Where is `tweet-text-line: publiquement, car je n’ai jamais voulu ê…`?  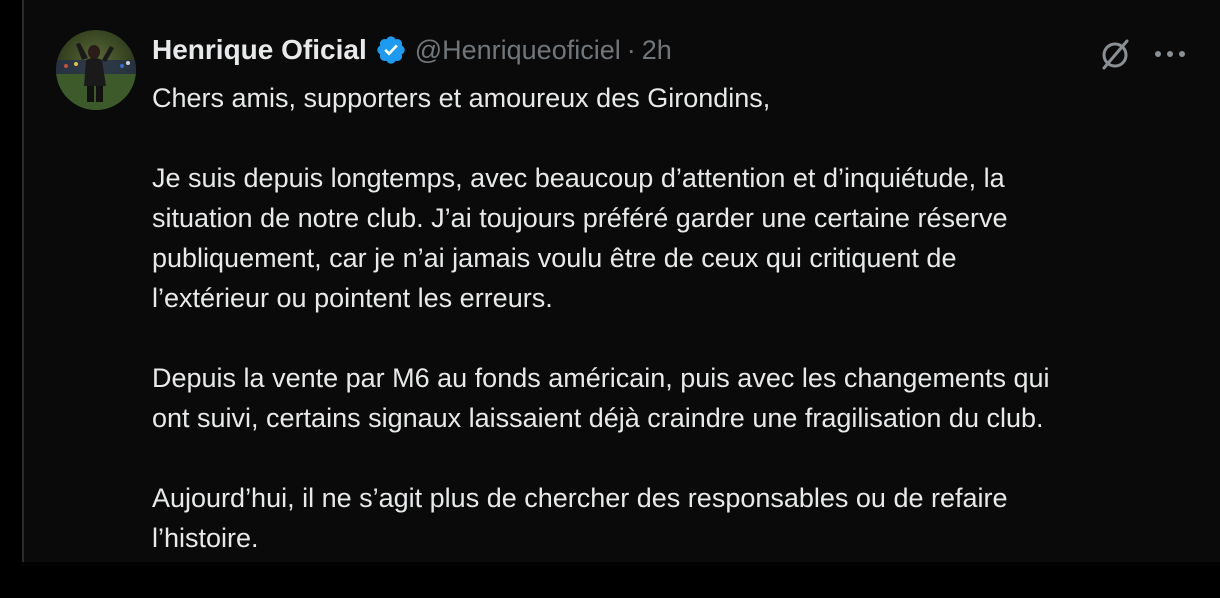 tweet-text-line: publiquement, car je n’ai jamais voulu ê… is located at coordinates (554, 258).